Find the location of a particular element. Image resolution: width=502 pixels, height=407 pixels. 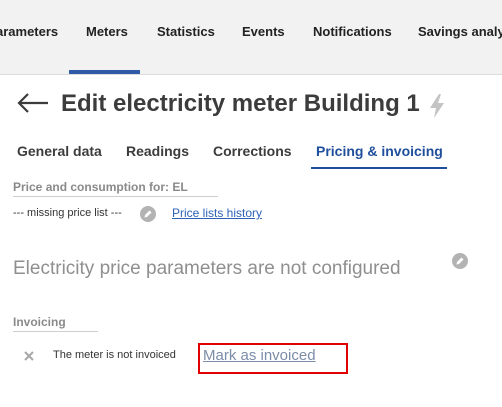

nav-item-savings-analysis: Savings analys is located at coordinates (460, 31).